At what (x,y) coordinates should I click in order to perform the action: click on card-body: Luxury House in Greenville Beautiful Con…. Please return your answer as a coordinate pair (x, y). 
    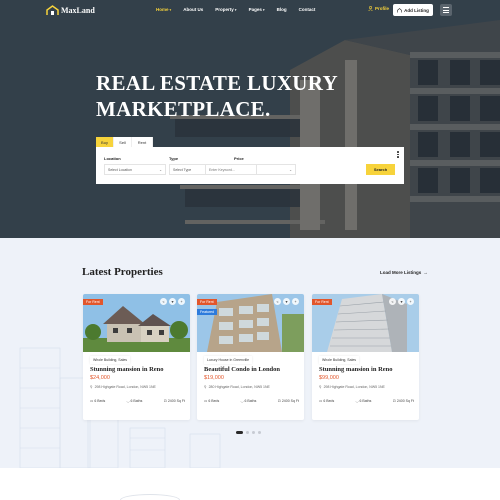
    Looking at the image, I should click on (250, 386).